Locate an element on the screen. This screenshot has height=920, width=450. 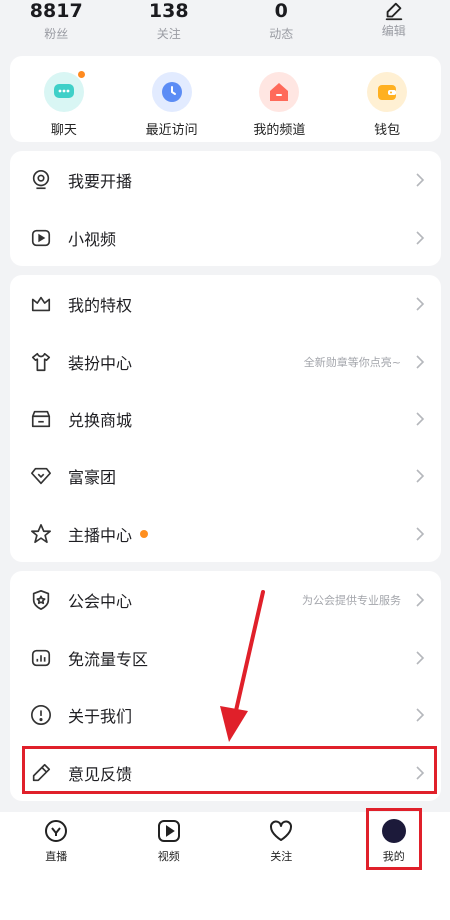
quick-label: 钱包 is located at coordinates (387, 130).